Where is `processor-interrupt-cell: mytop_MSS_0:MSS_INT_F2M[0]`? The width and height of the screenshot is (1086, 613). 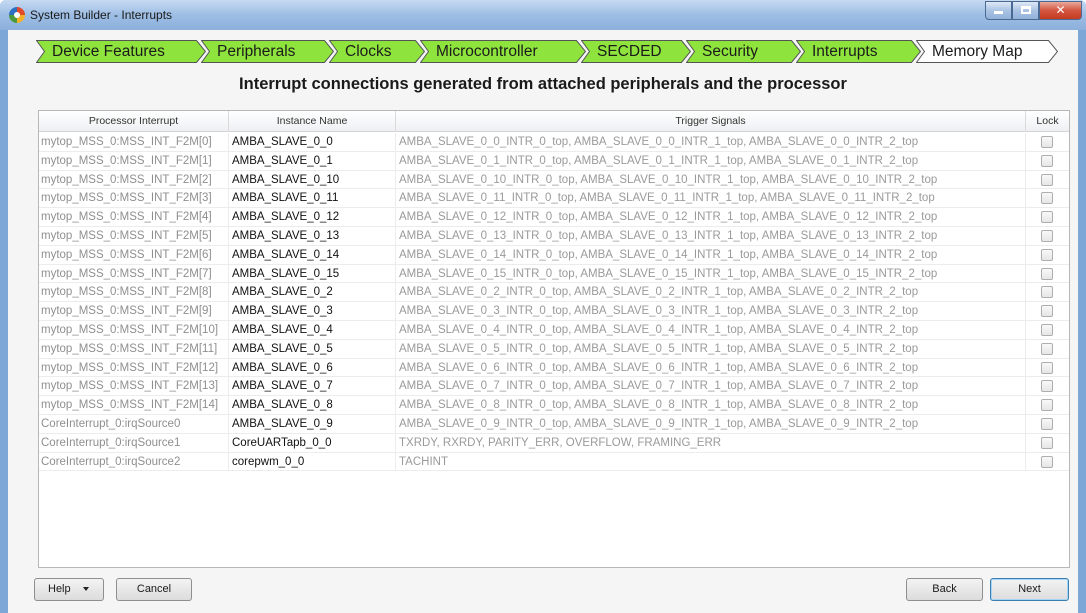 processor-interrupt-cell: mytop_MSS_0:MSS_INT_F2M[0] is located at coordinates (134, 142).